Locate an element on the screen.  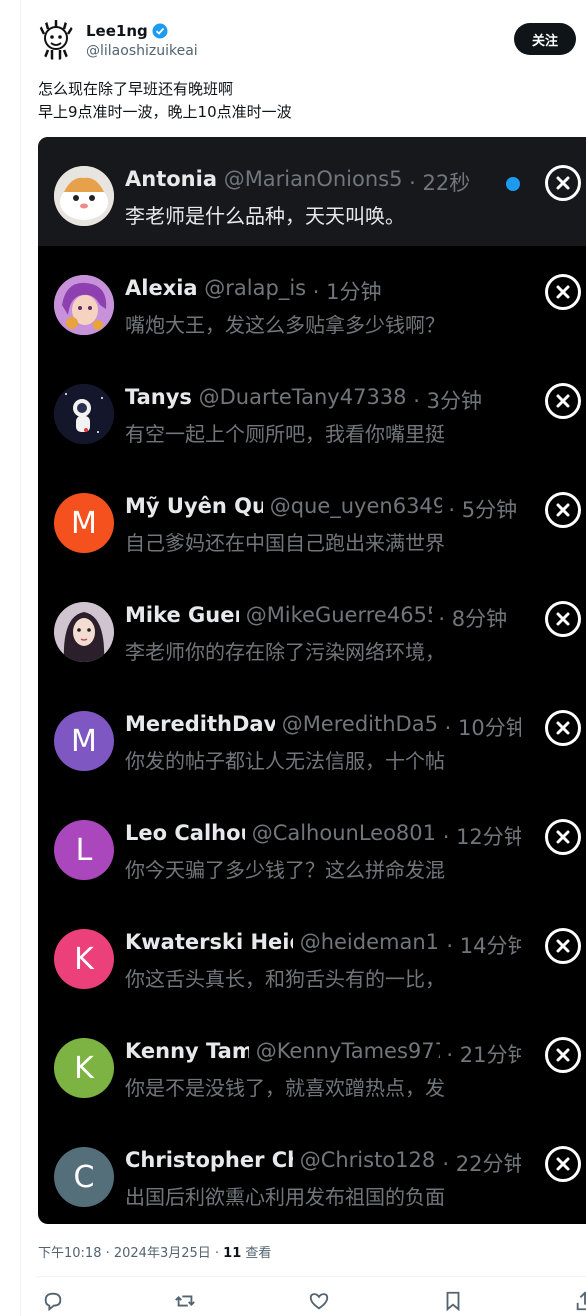
notification-text: 你发的帖子都让人无法信服，十个帖 is located at coordinates (285, 761).